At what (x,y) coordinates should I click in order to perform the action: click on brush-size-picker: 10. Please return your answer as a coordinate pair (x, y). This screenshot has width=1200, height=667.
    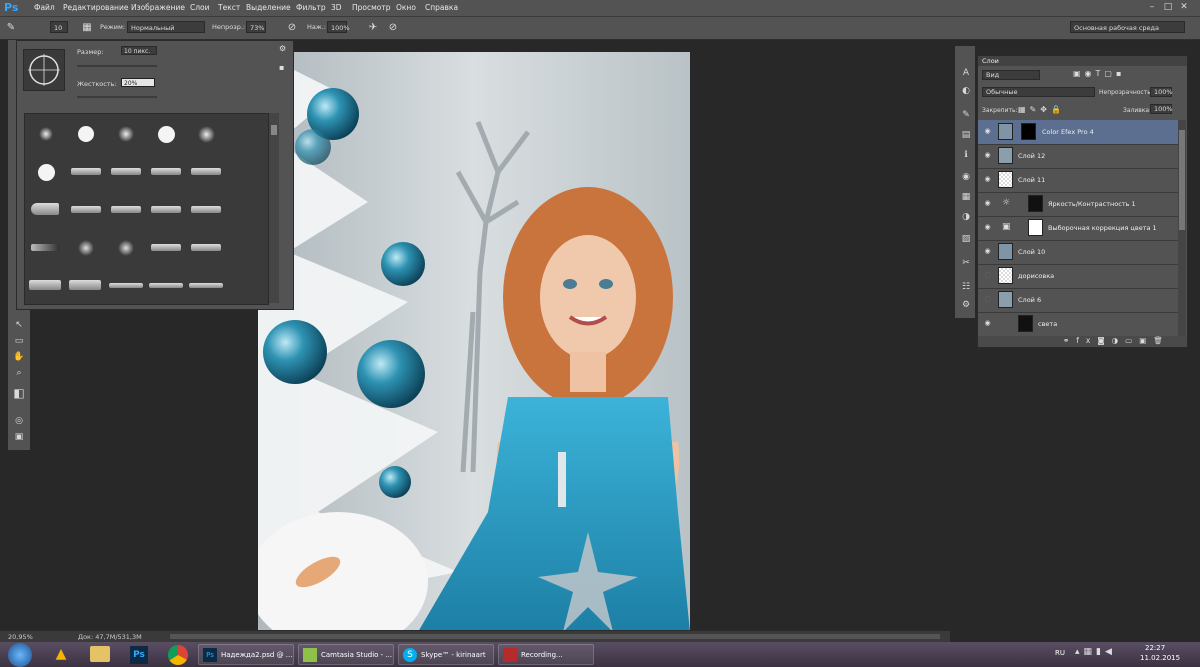
    Looking at the image, I should click on (59, 27).